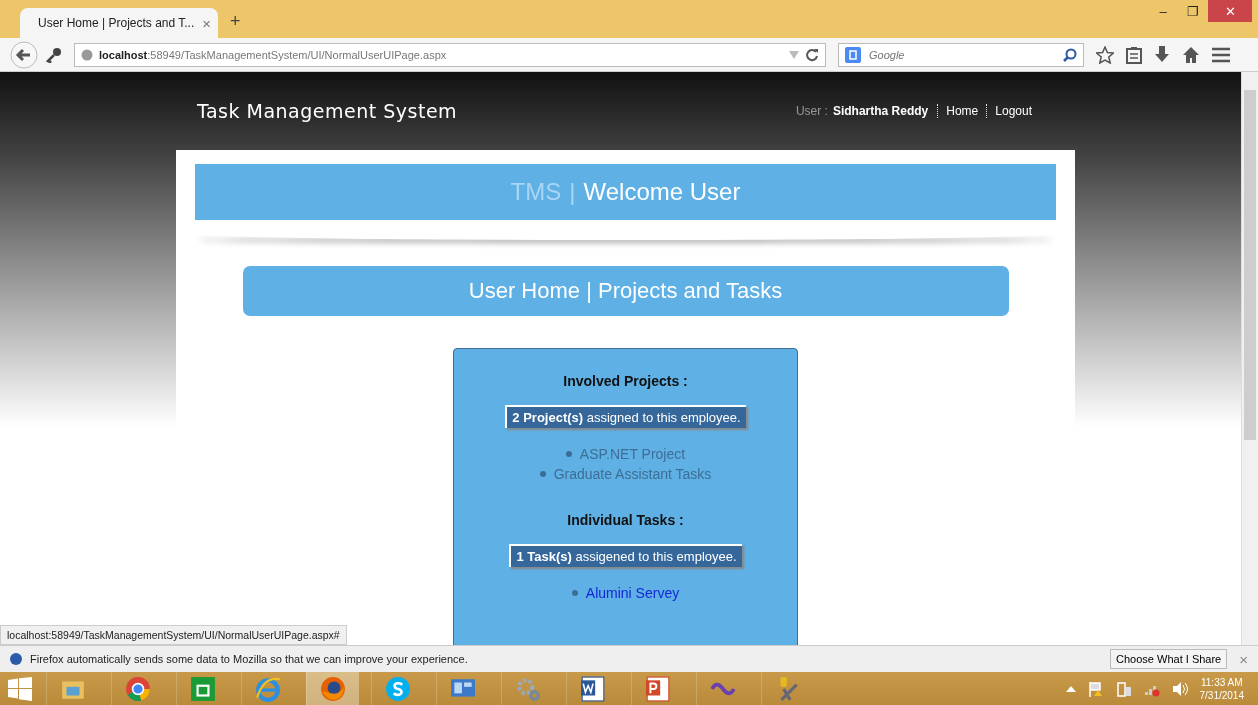 Image resolution: width=1258 pixels, height=705 pixels. Describe the element at coordinates (593, 688) in the screenshot. I see `word-icon` at that location.